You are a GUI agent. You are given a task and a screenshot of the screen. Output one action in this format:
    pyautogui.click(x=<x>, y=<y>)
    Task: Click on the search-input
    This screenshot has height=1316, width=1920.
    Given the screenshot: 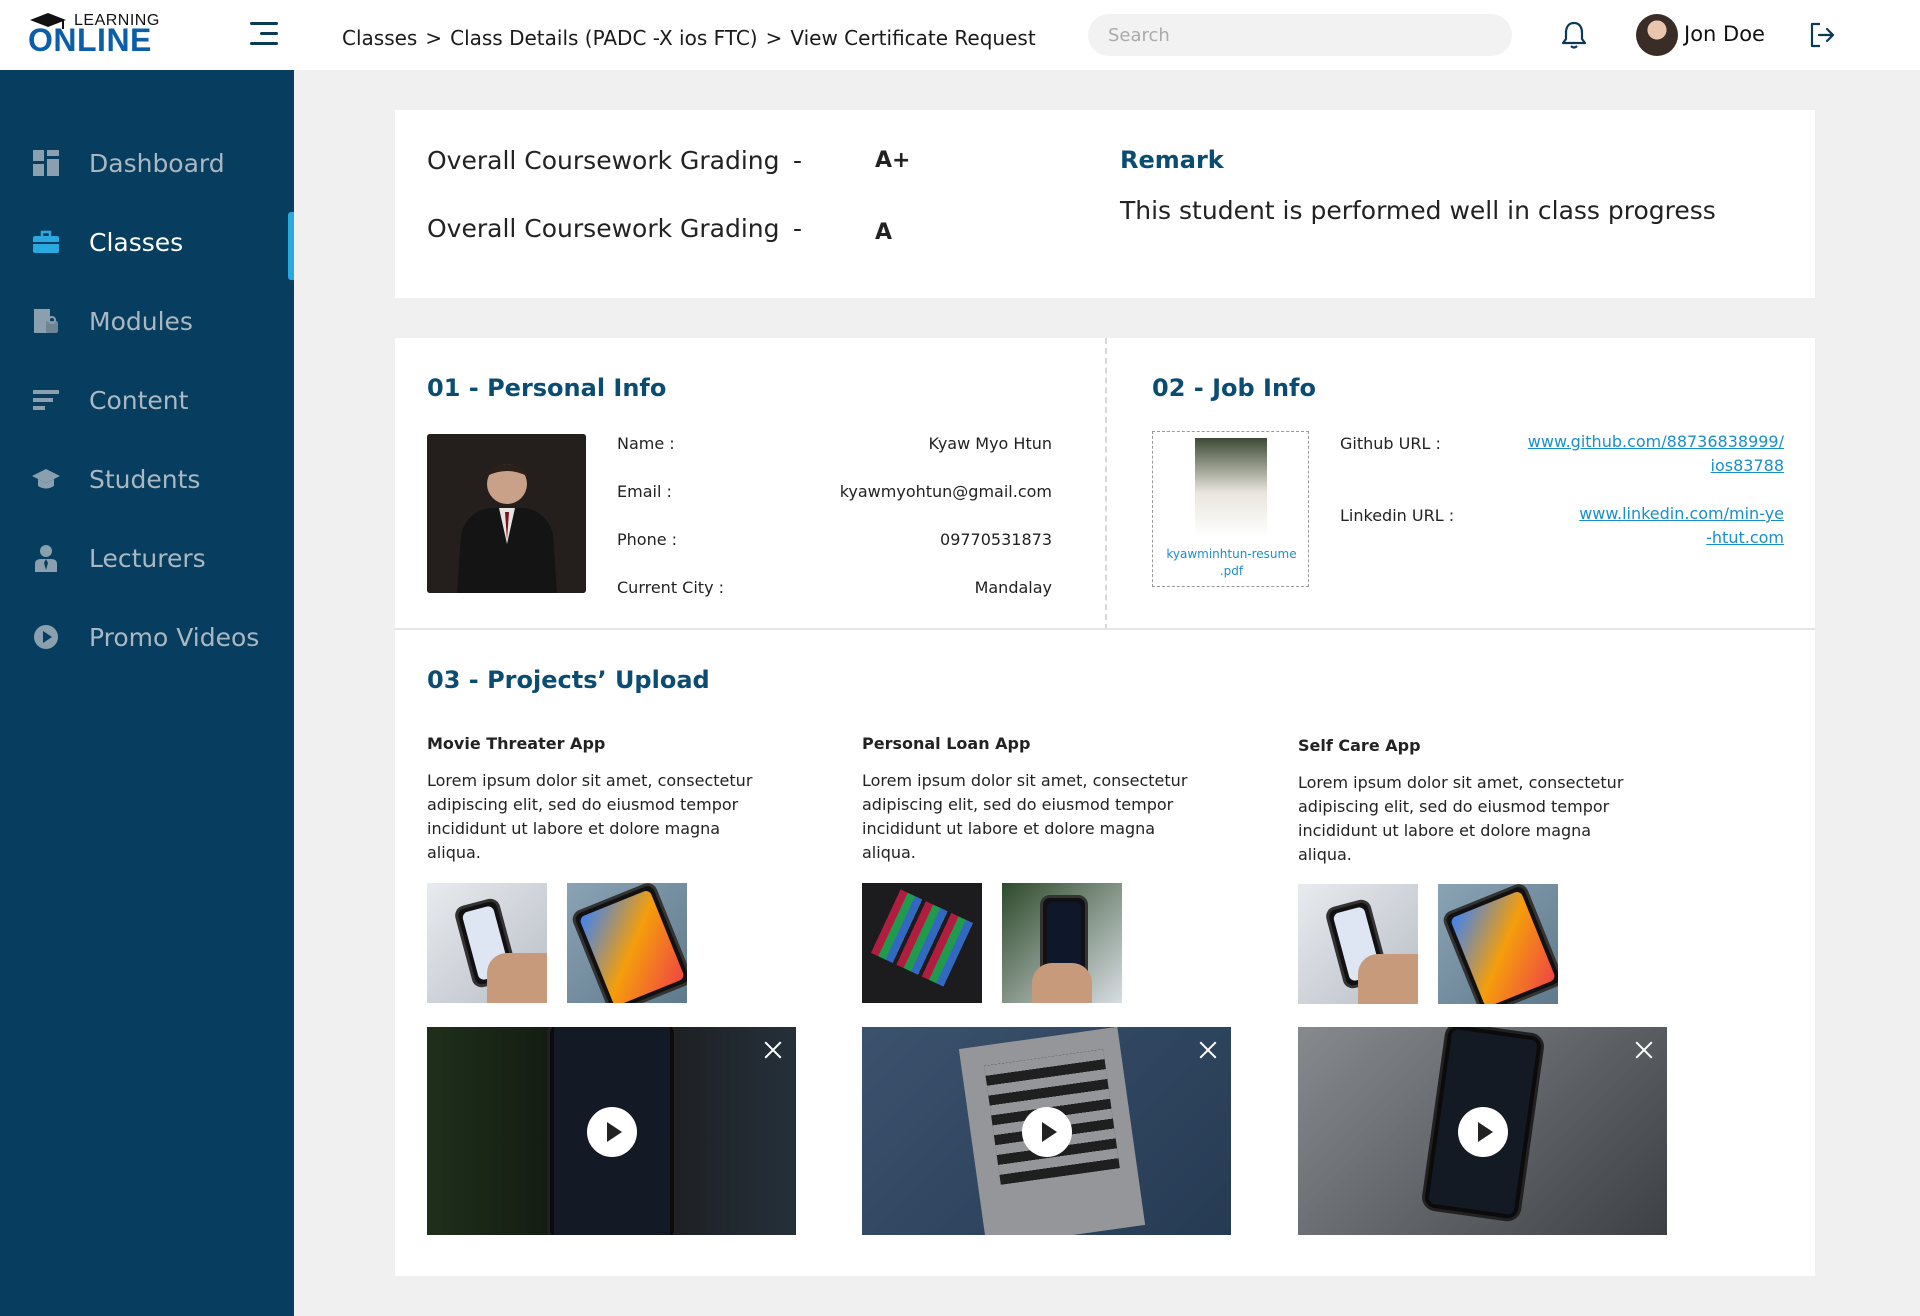 What is the action you would take?
    pyautogui.click(x=1300, y=35)
    